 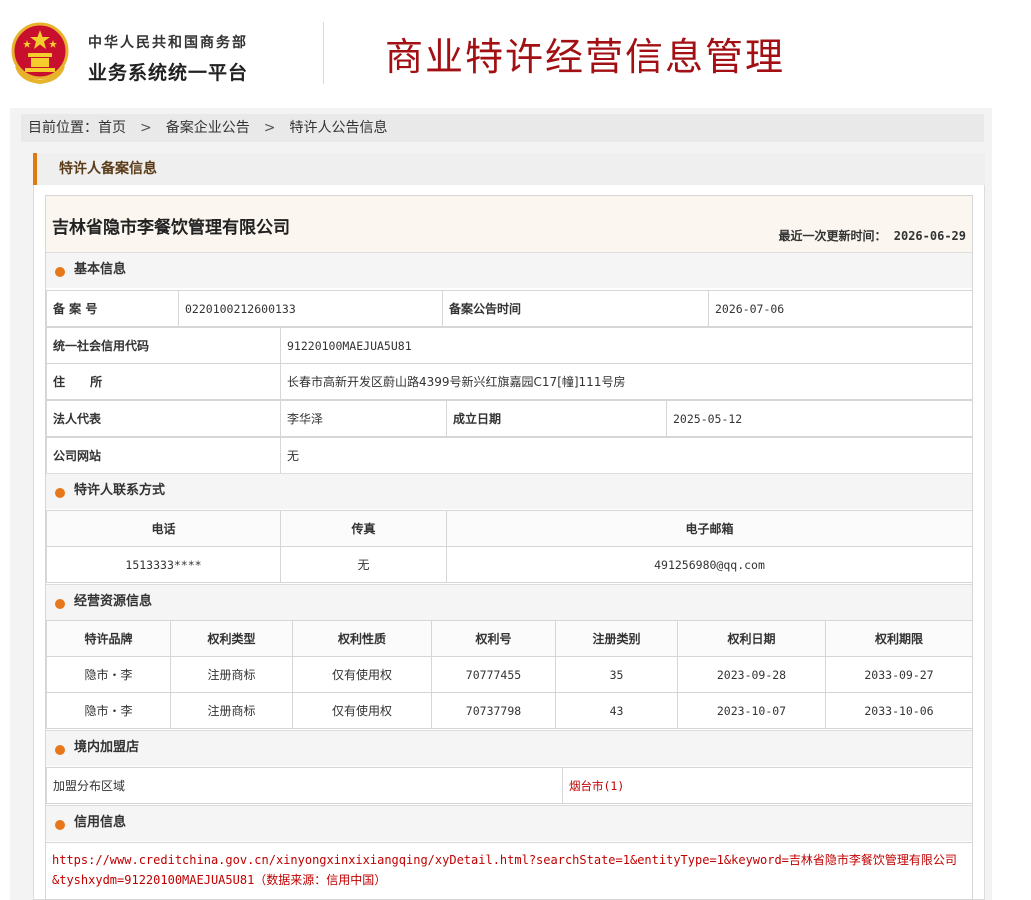 What do you see at coordinates (112, 308) in the screenshot?
I see `record-no-label: 备 案 号` at bounding box center [112, 308].